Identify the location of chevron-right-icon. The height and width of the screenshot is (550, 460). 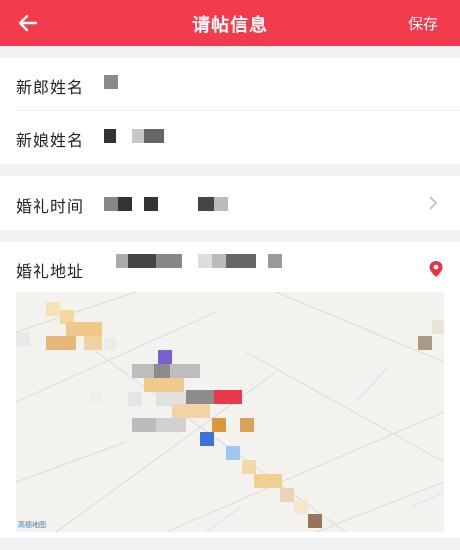
(433, 203).